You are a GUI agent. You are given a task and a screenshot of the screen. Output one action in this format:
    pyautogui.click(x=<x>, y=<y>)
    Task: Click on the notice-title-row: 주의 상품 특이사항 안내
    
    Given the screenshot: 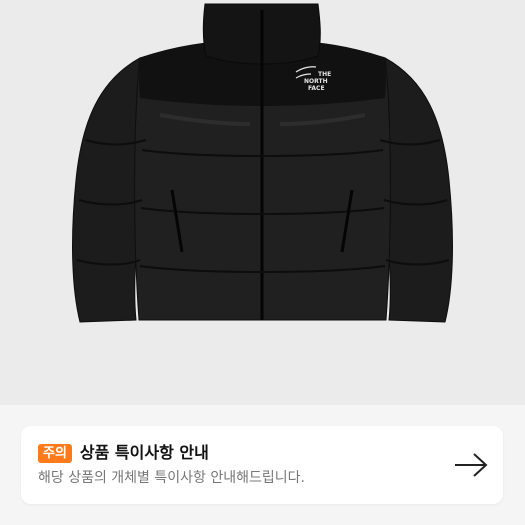 What is the action you would take?
    pyautogui.click(x=123, y=453)
    